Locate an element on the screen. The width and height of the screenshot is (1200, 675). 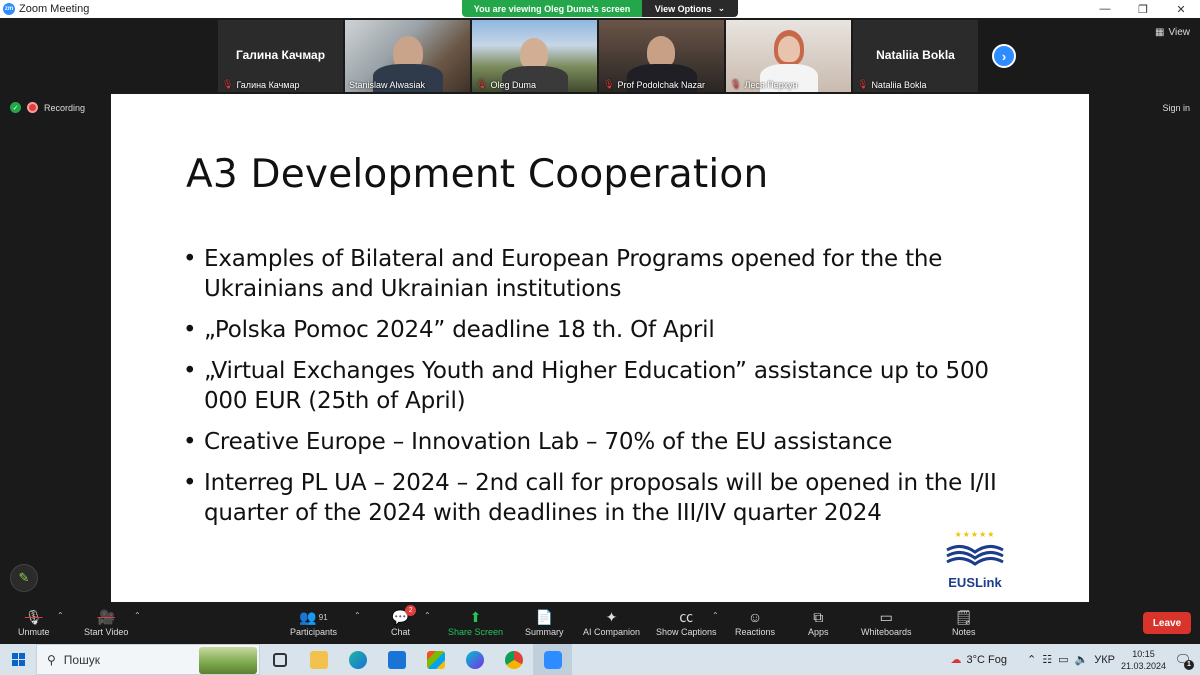
restore-button: ❐ is located at coordinates (1143, 9).